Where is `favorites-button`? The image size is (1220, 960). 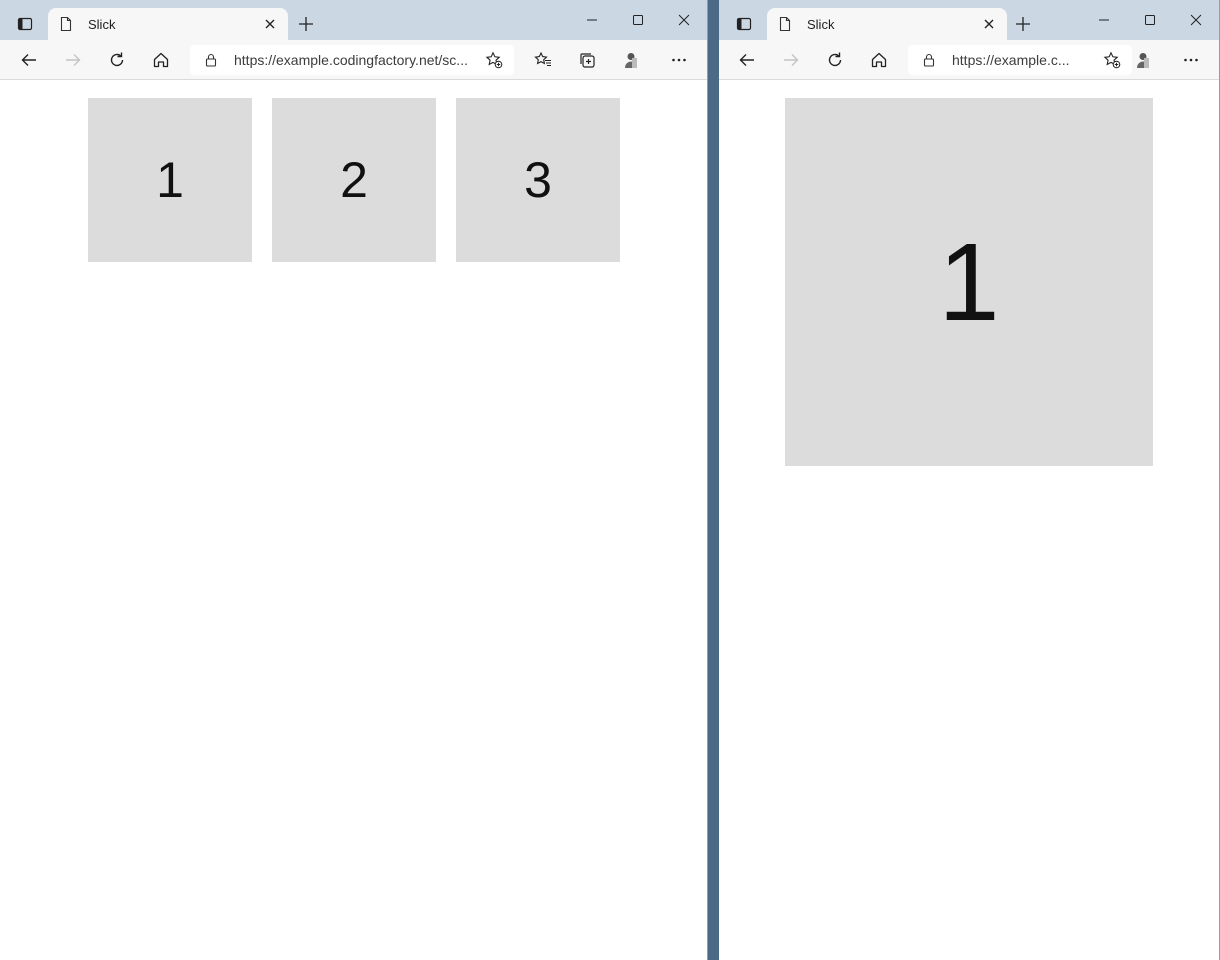 favorites-button is located at coordinates (543, 60).